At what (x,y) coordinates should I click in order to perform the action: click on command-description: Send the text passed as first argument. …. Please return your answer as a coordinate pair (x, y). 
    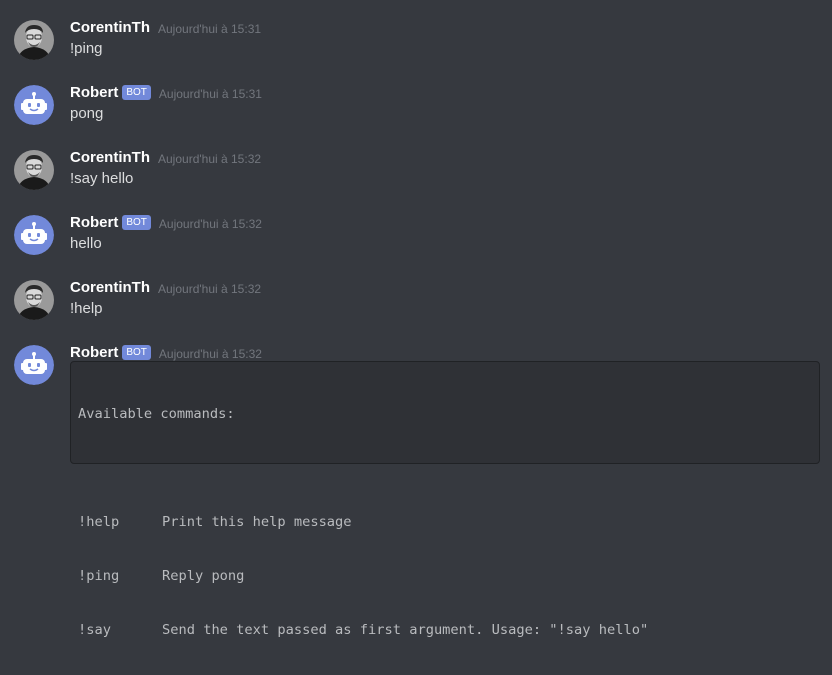
    Looking at the image, I should click on (405, 630).